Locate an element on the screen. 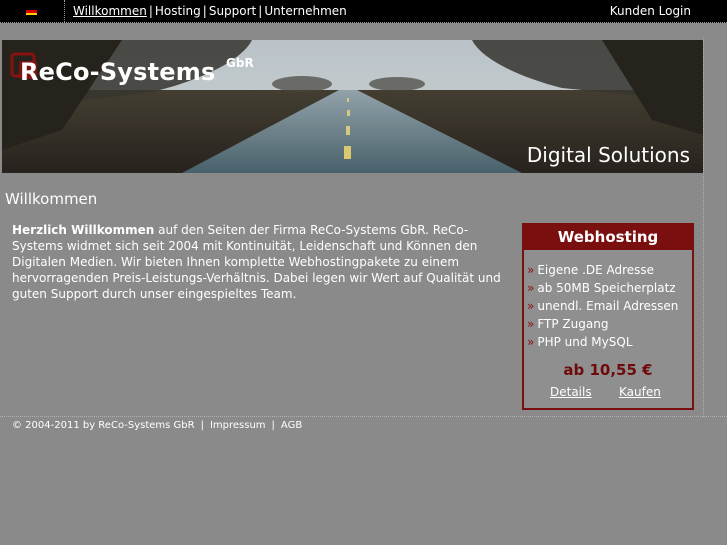  german-flag-icon is located at coordinates (31, 11).